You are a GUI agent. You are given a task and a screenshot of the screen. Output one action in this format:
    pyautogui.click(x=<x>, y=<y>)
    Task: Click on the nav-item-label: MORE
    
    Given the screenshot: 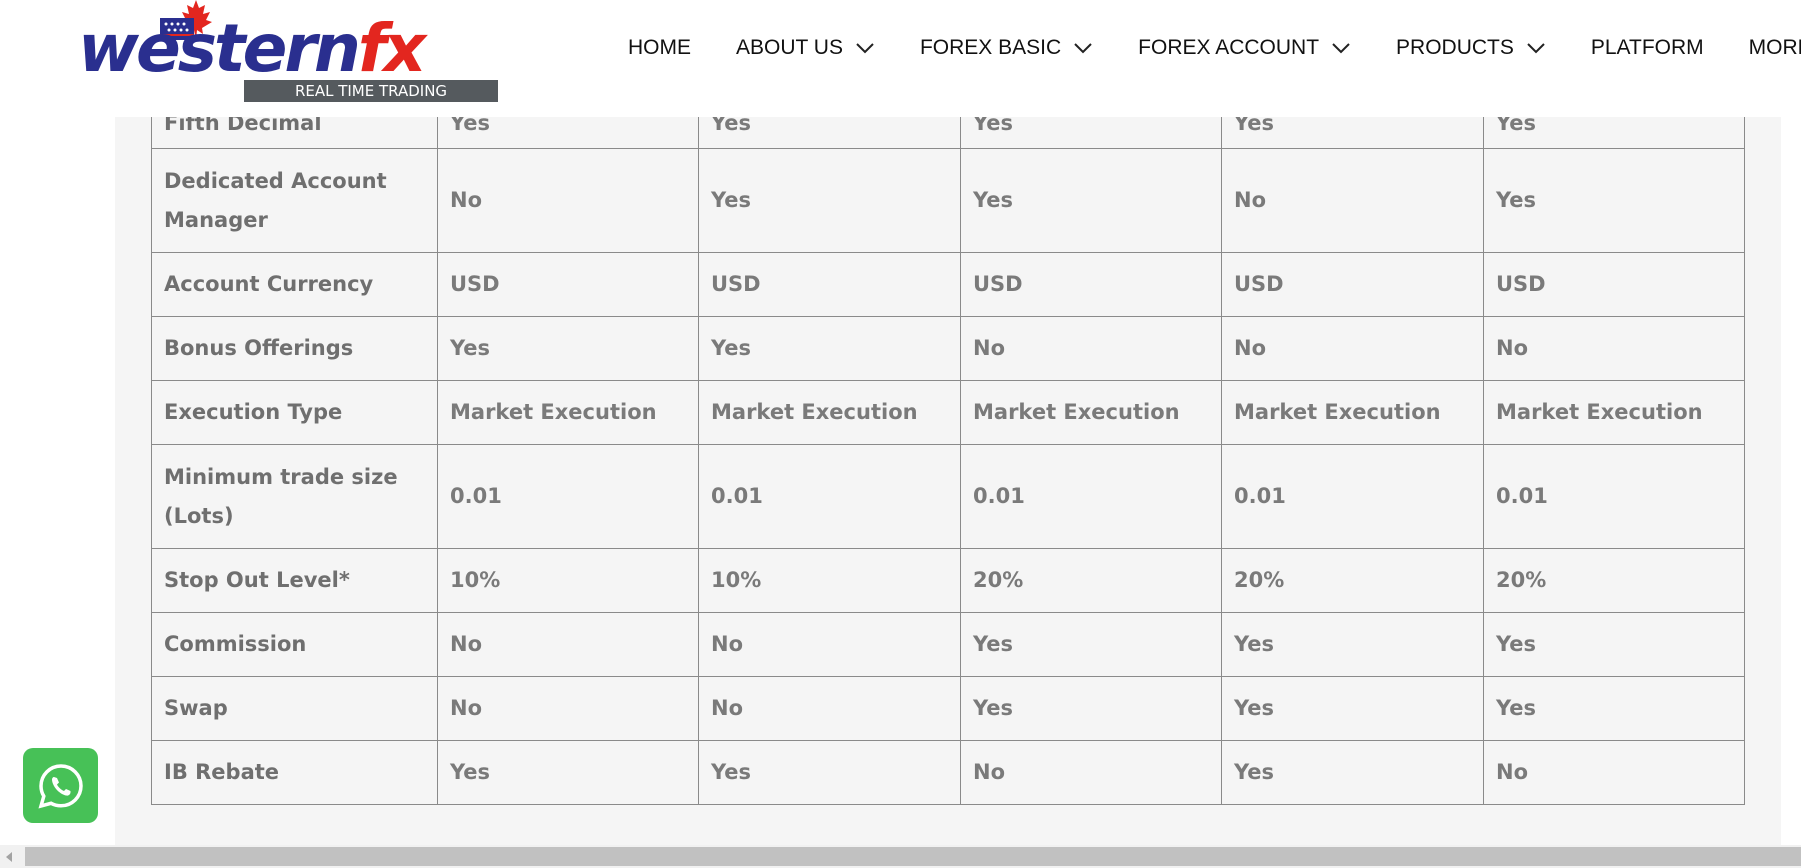 What is the action you would take?
    pyautogui.click(x=1774, y=47)
    